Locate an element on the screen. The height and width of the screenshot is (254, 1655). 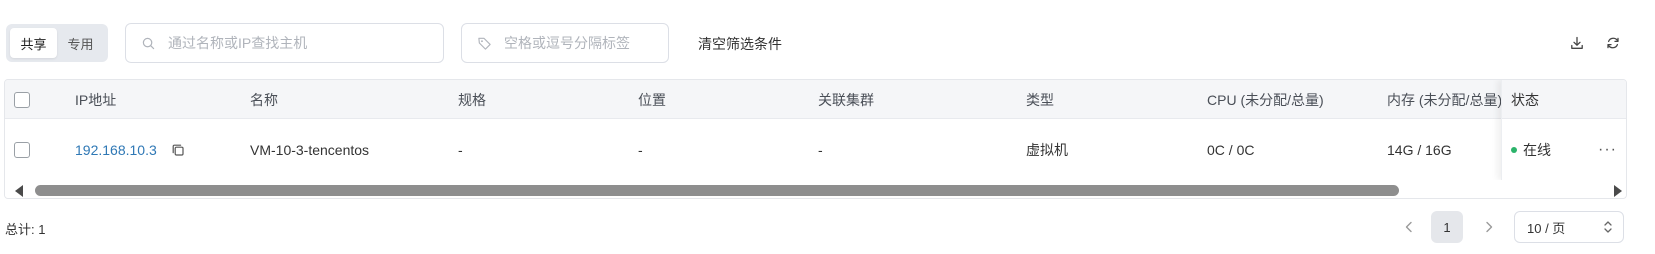
row-more-button: ··· is located at coordinates (1607, 149).